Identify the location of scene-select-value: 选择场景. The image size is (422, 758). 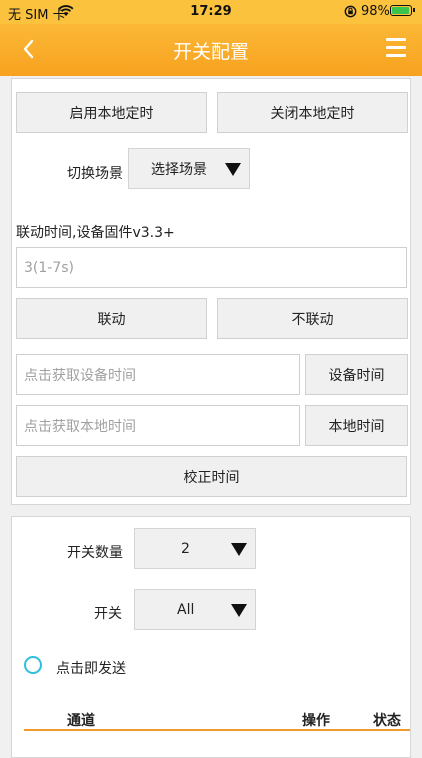
(179, 169).